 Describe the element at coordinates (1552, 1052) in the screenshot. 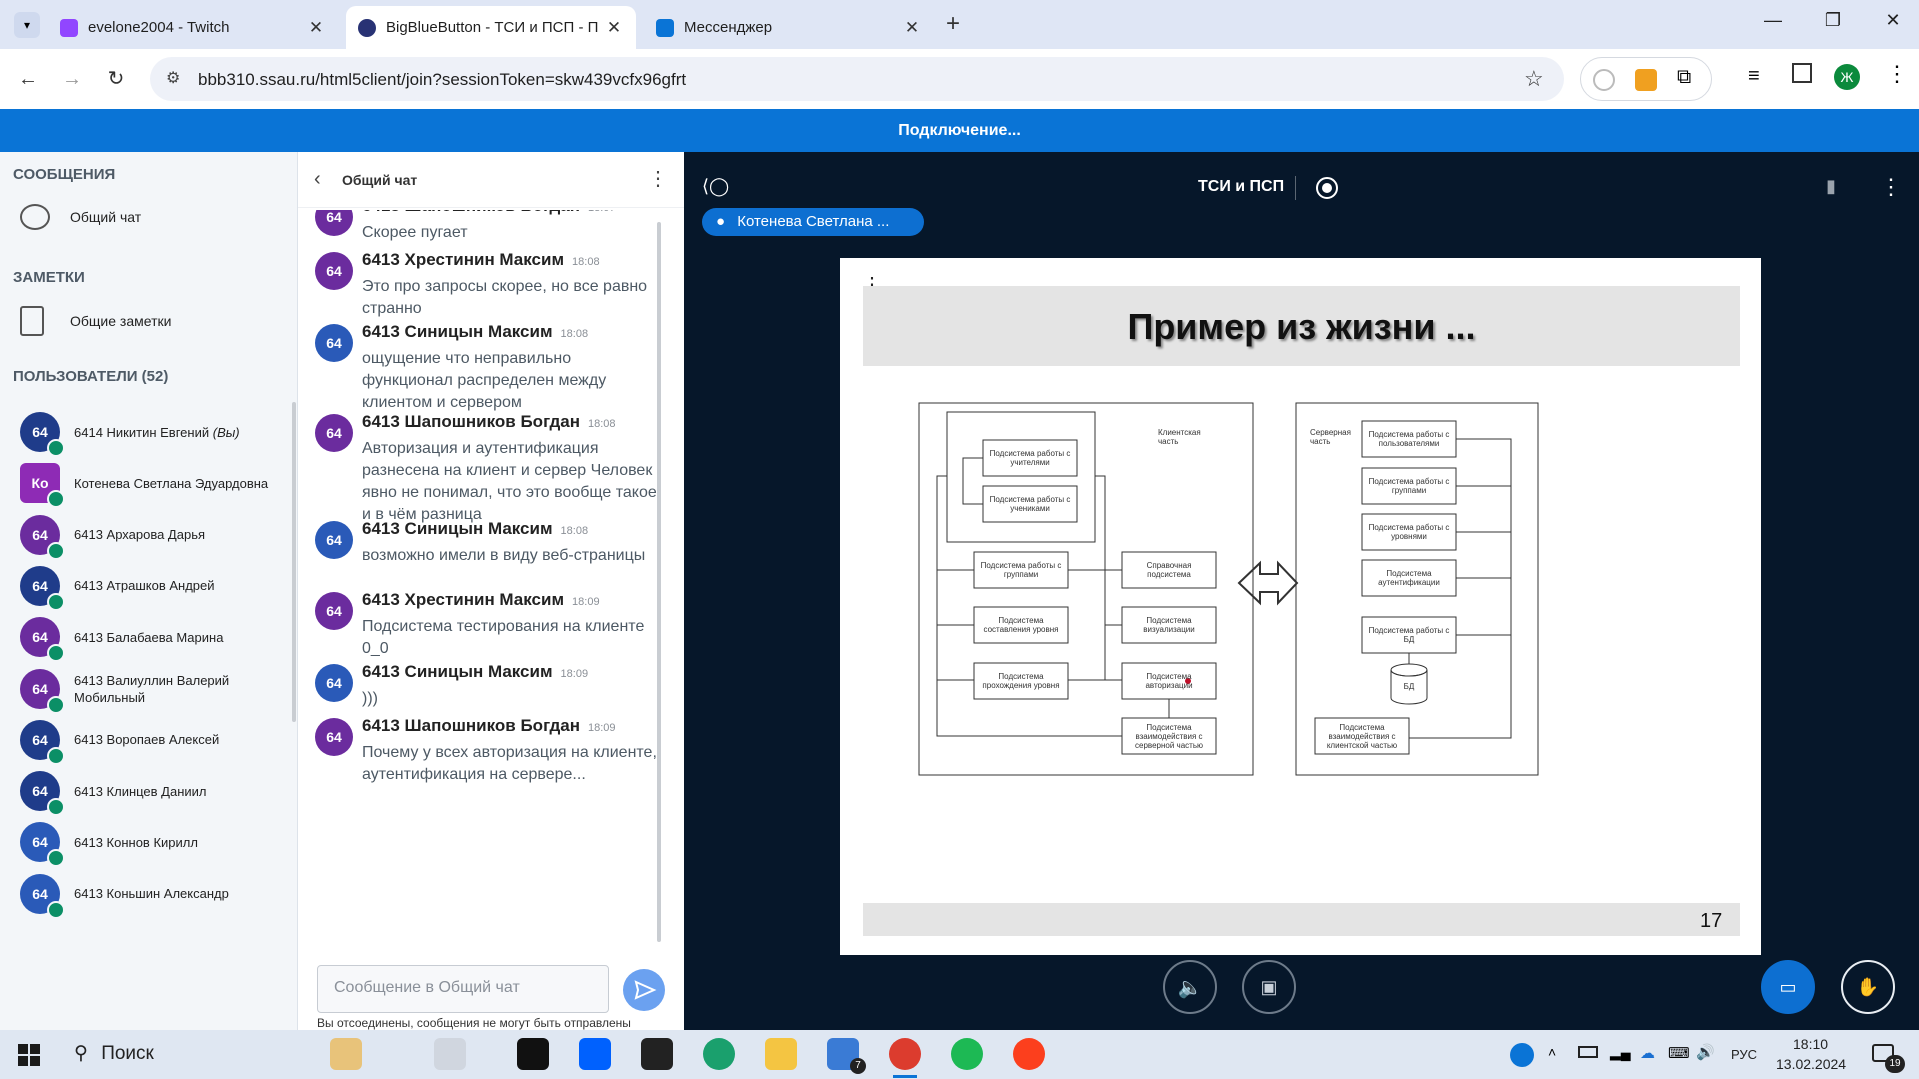

I see `tray-overflow-icon: ˄` at that location.